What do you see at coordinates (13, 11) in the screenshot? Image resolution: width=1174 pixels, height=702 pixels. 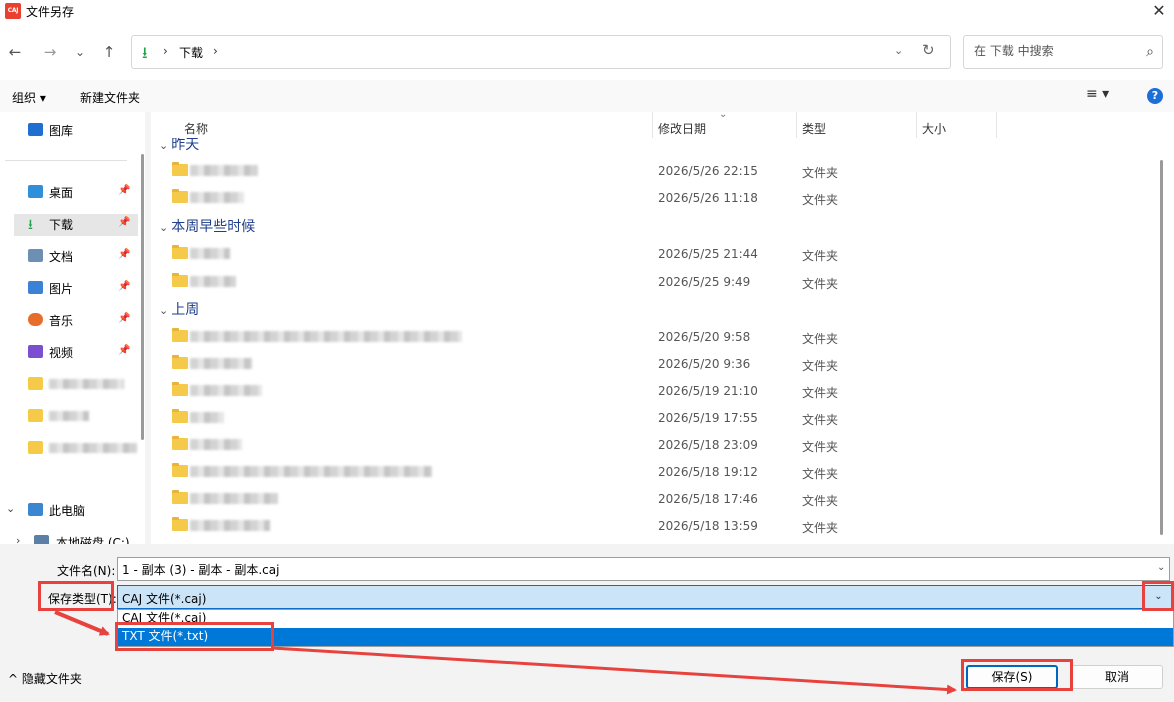 I see `caj-app-icon: CAJ` at bounding box center [13, 11].